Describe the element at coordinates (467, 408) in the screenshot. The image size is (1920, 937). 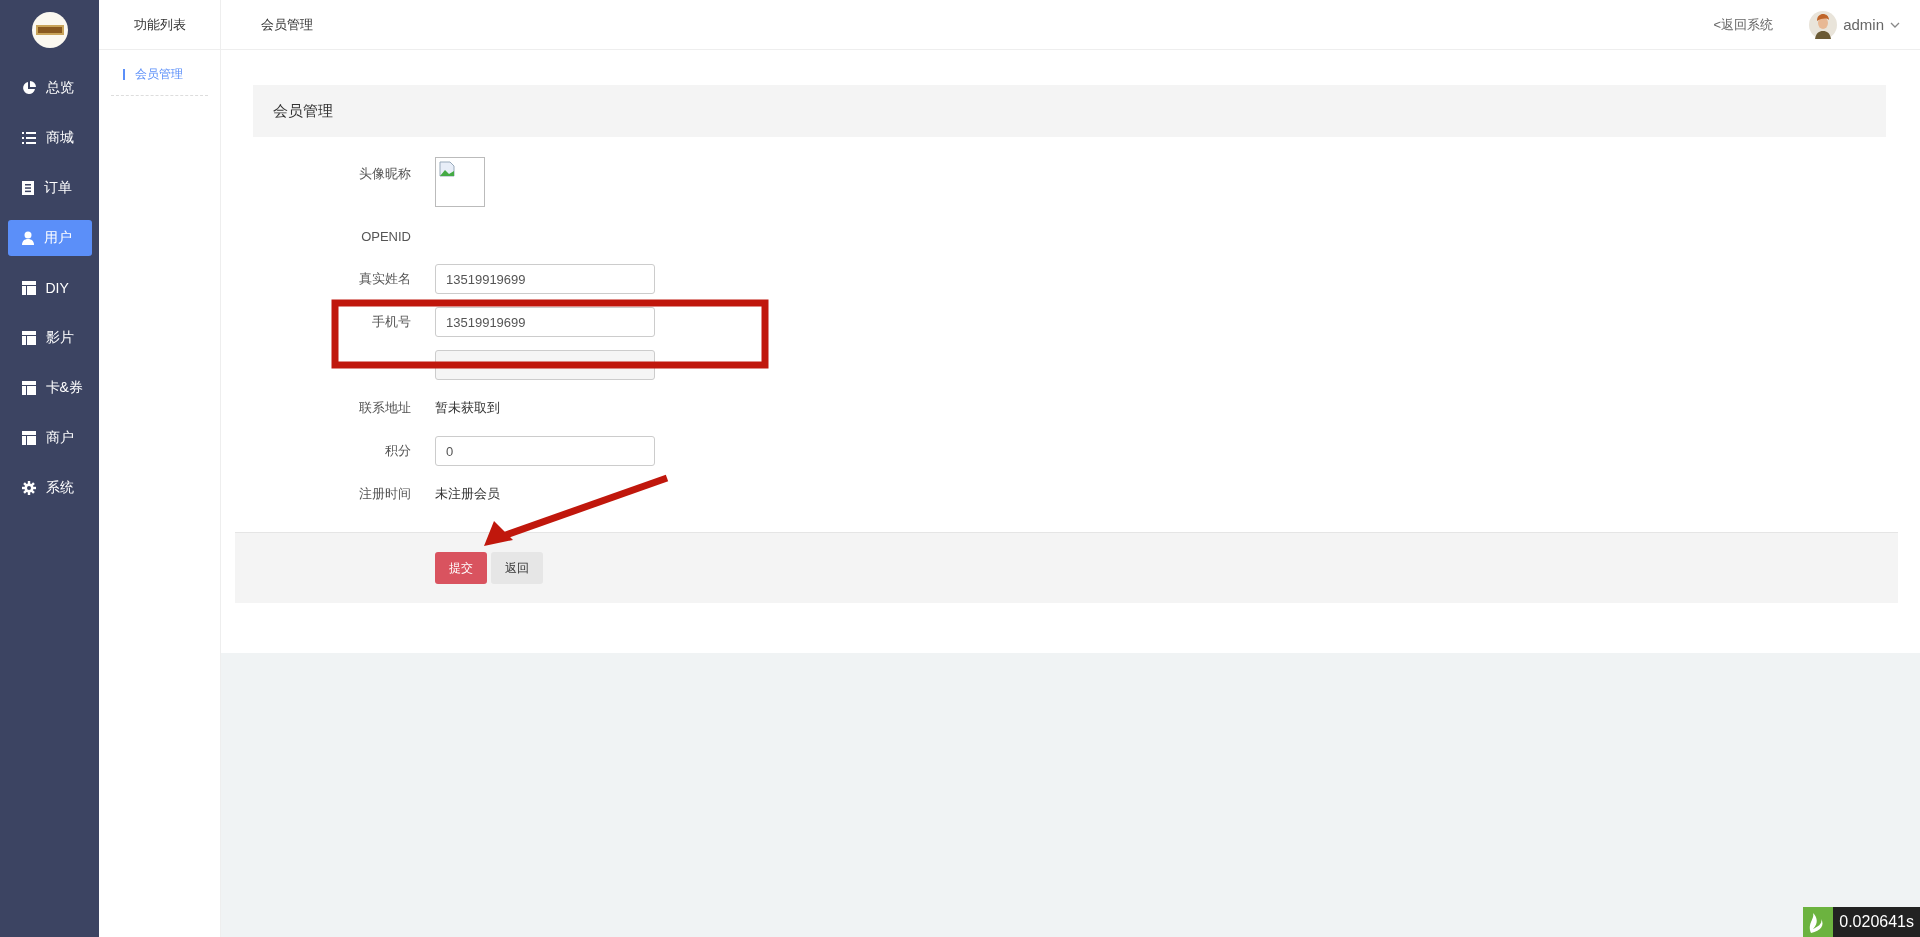
I see `field-value: 暂未获取到` at that location.